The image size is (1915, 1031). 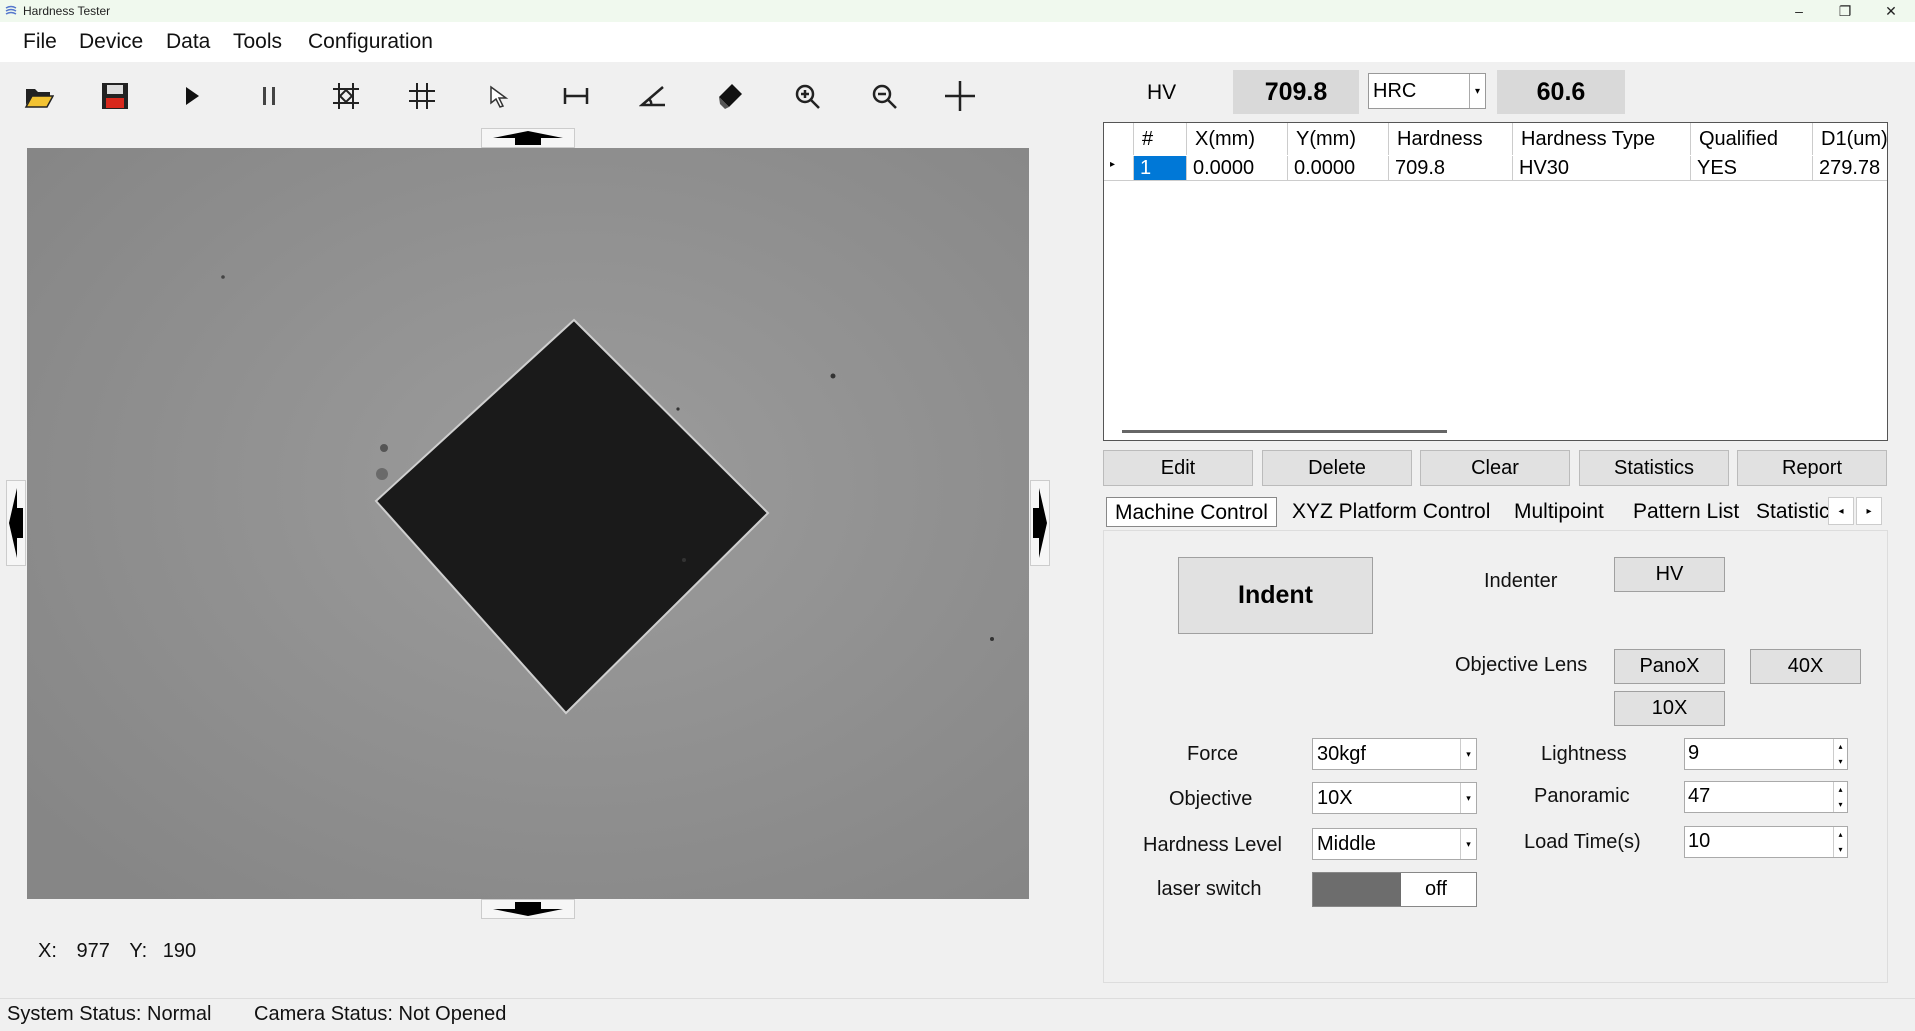 What do you see at coordinates (1561, 92) in the screenshot?
I see `converted-readout: 60.6` at bounding box center [1561, 92].